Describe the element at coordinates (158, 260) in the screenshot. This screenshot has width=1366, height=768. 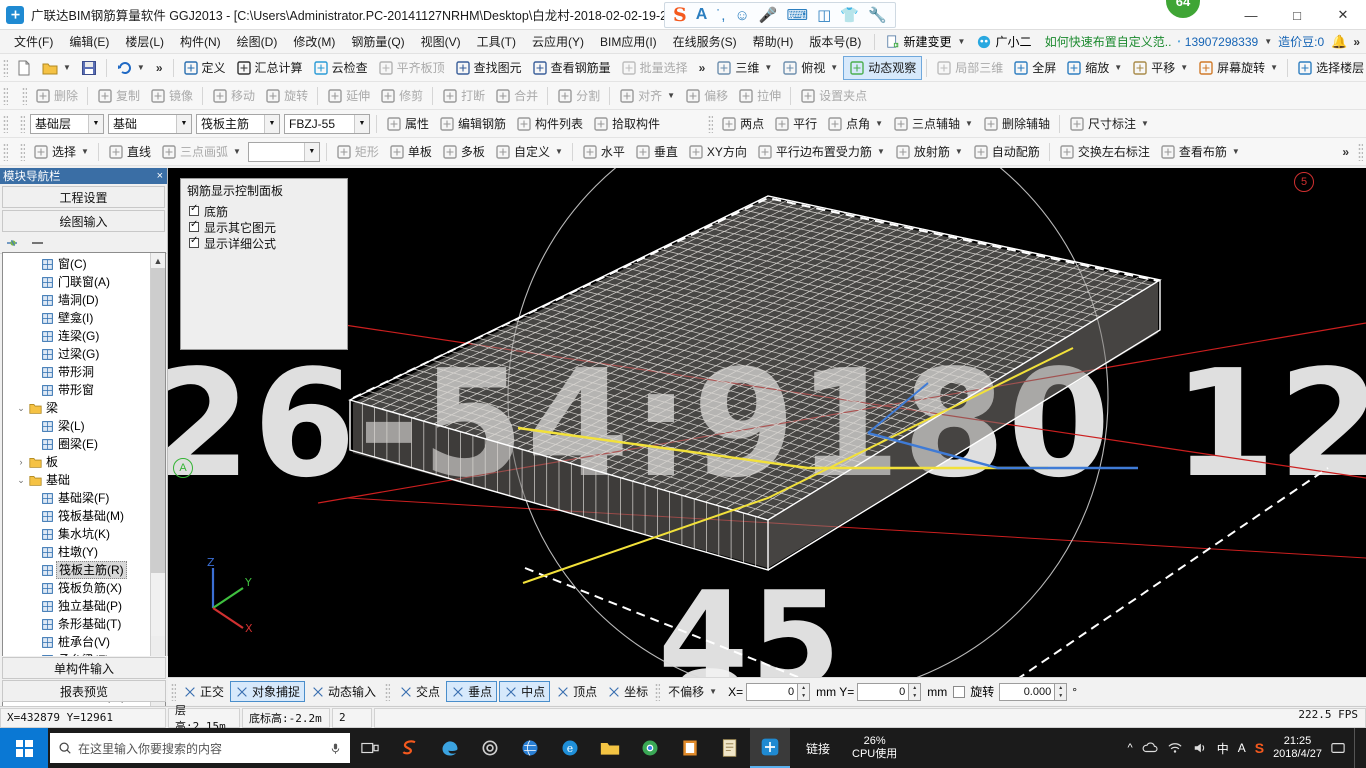
I see `scroll-up-arrow-icon: ▲` at that location.